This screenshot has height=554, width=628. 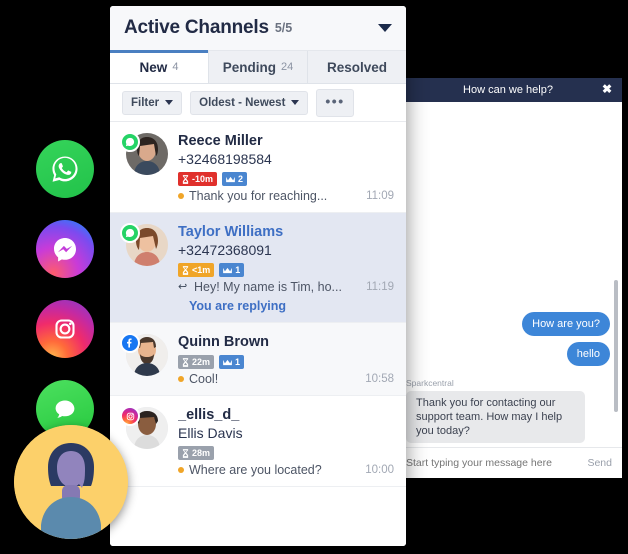 I want to click on chat-scrollbar, so click(x=616, y=346).